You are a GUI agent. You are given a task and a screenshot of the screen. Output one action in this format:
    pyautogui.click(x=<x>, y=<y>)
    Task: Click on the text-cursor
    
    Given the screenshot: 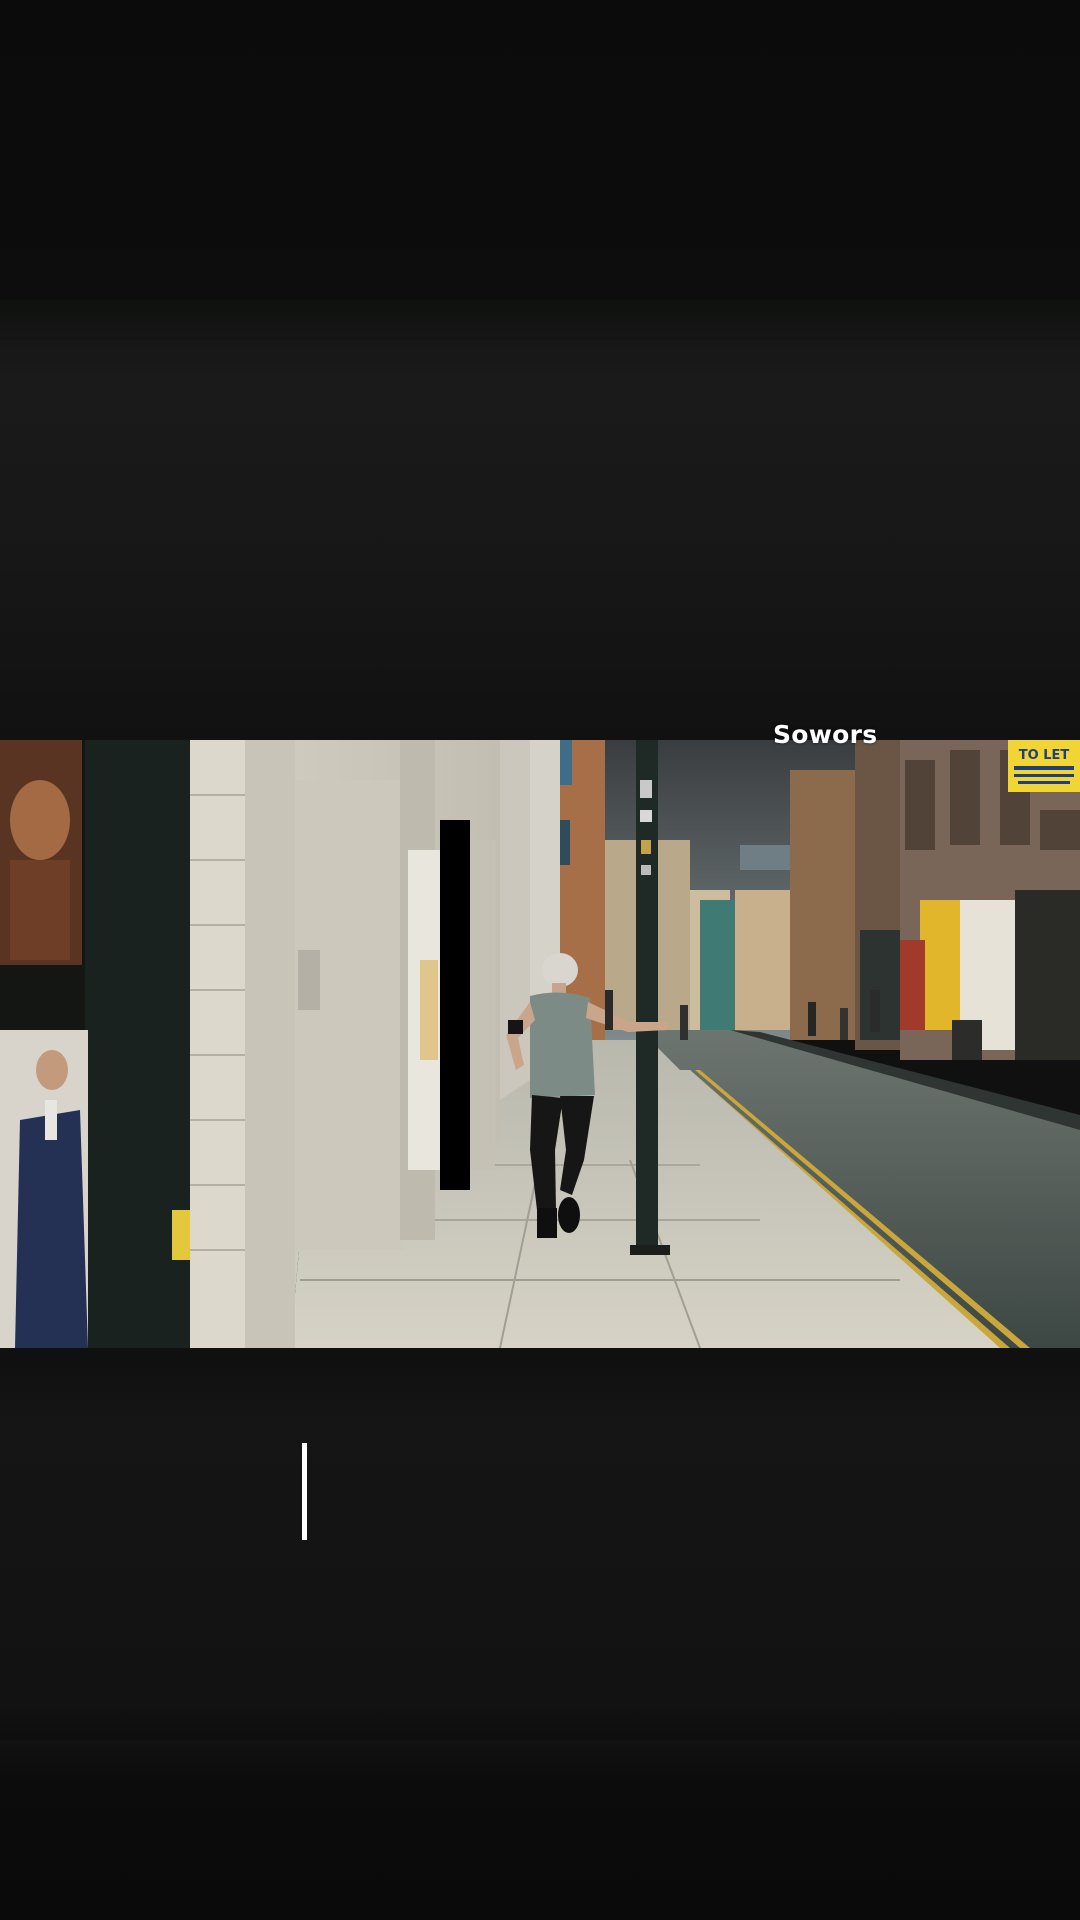 What is the action you would take?
    pyautogui.click(x=304, y=1491)
    